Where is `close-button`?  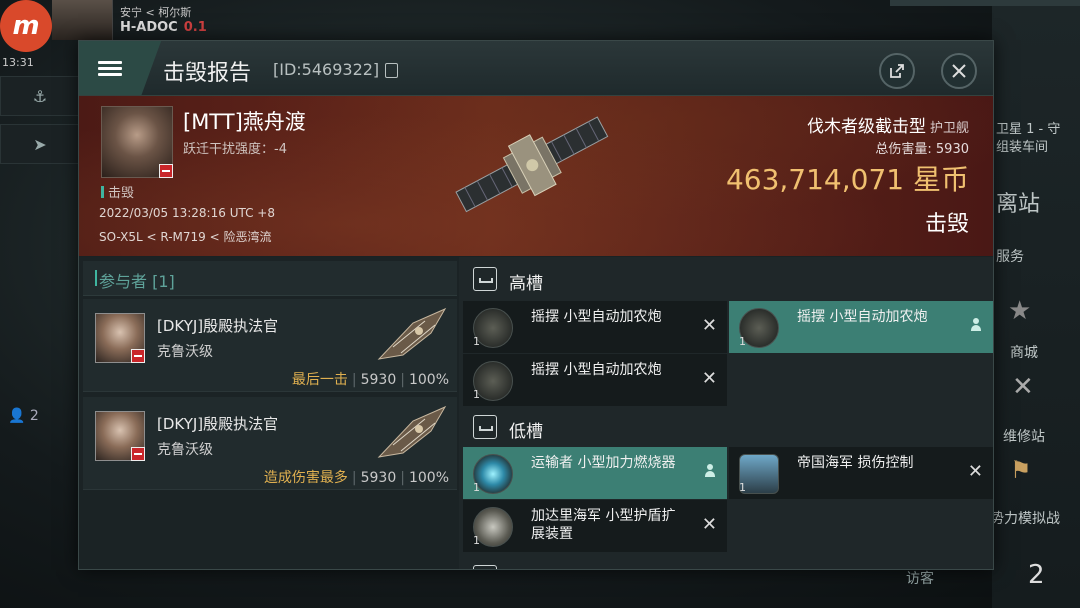
close-button is located at coordinates (959, 71).